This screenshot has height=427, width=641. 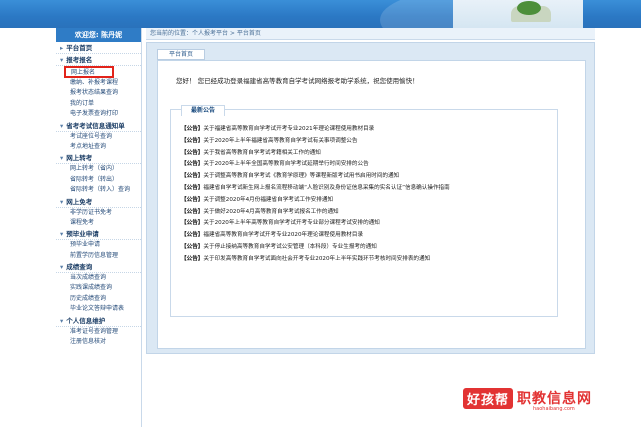 I want to click on notice-text: 关于做好2020年4月高等教育自学考试报名工作的通知, so click(x=271, y=211).